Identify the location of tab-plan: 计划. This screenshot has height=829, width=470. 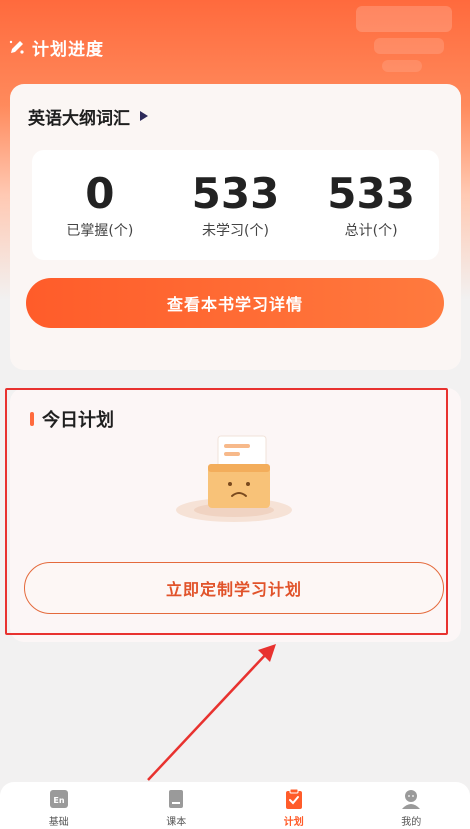
(294, 805).